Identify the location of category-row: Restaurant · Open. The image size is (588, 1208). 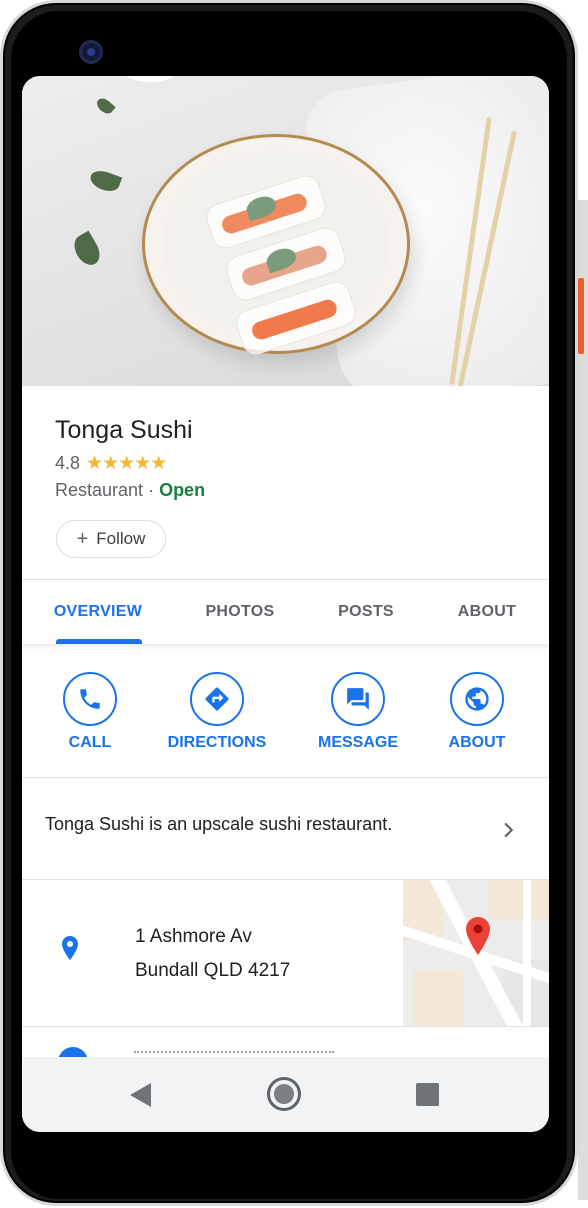
(130, 490).